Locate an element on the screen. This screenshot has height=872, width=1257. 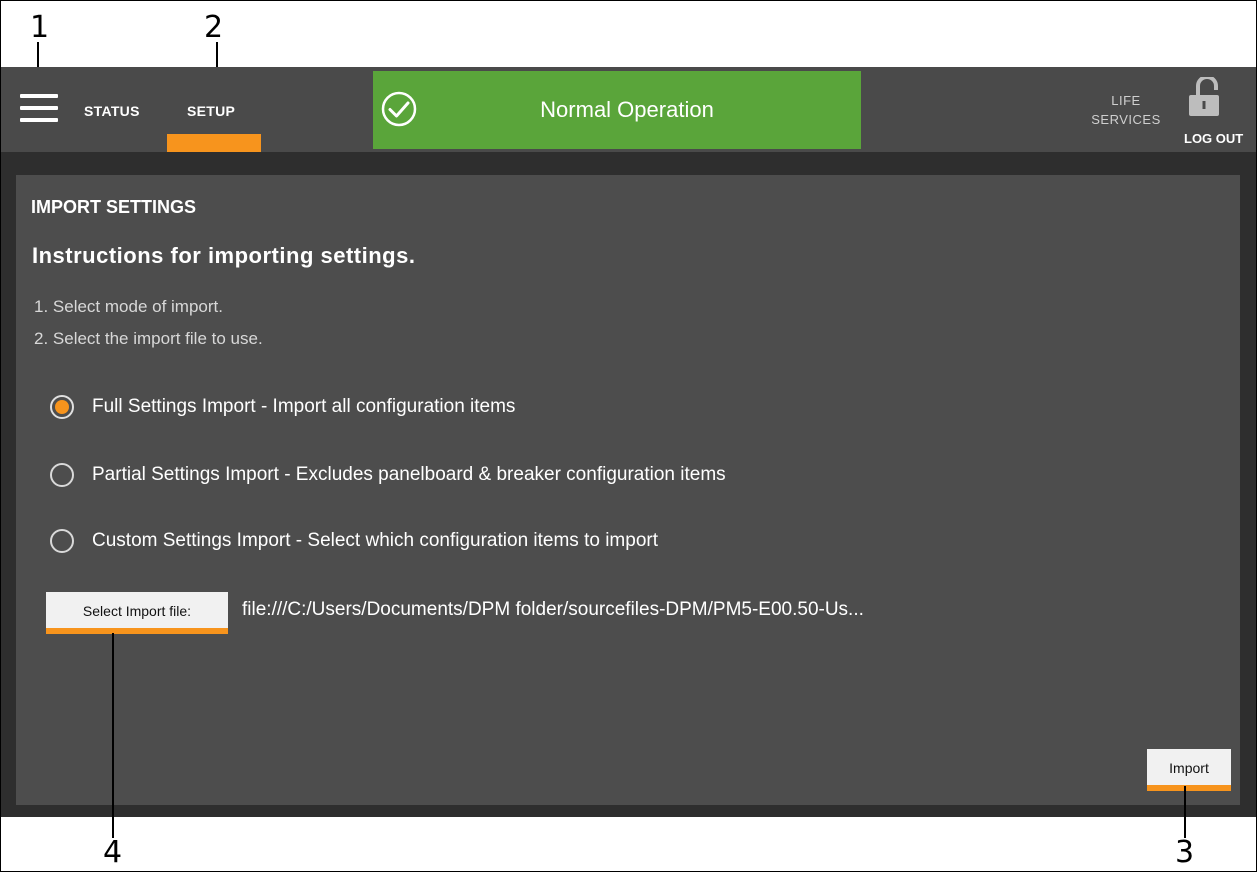
status-banner: Normal Operation is located at coordinates (617, 110).